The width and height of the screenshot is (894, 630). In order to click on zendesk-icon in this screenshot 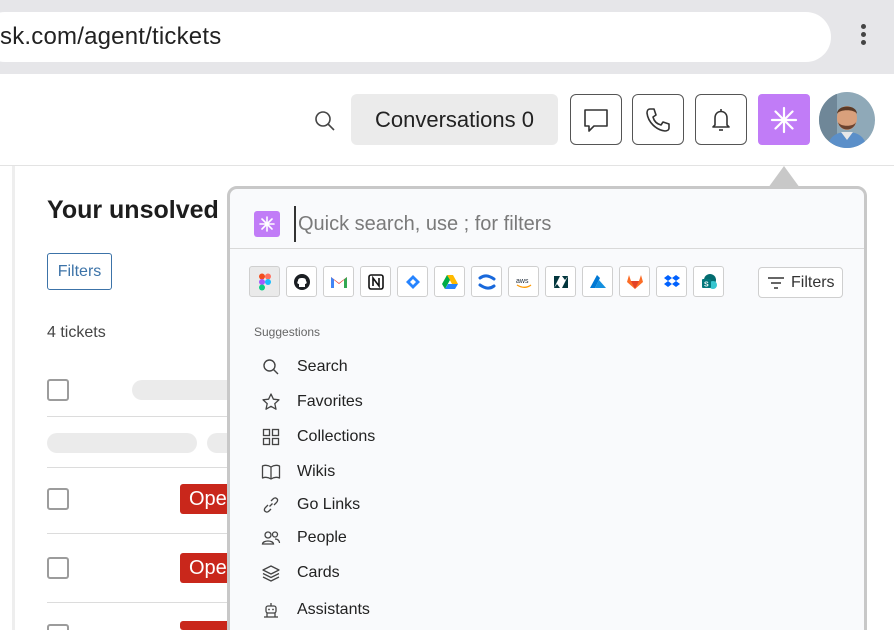, I will do `click(560, 281)`.